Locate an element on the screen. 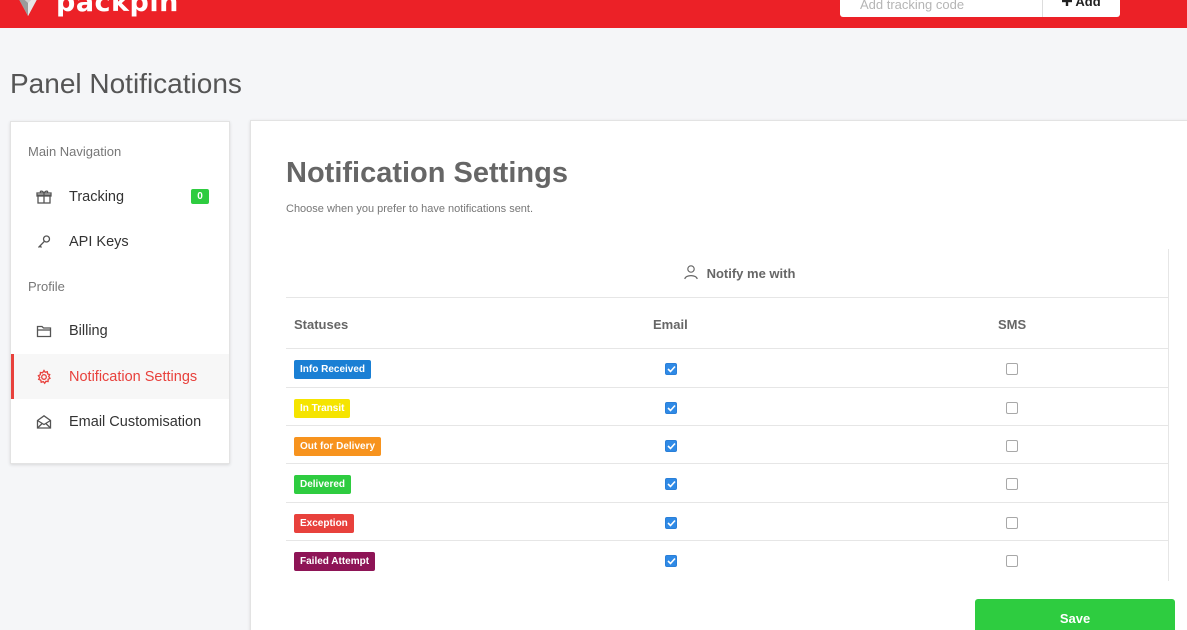  sidebar-item-notification-settings: Notification Settings is located at coordinates (120, 376).